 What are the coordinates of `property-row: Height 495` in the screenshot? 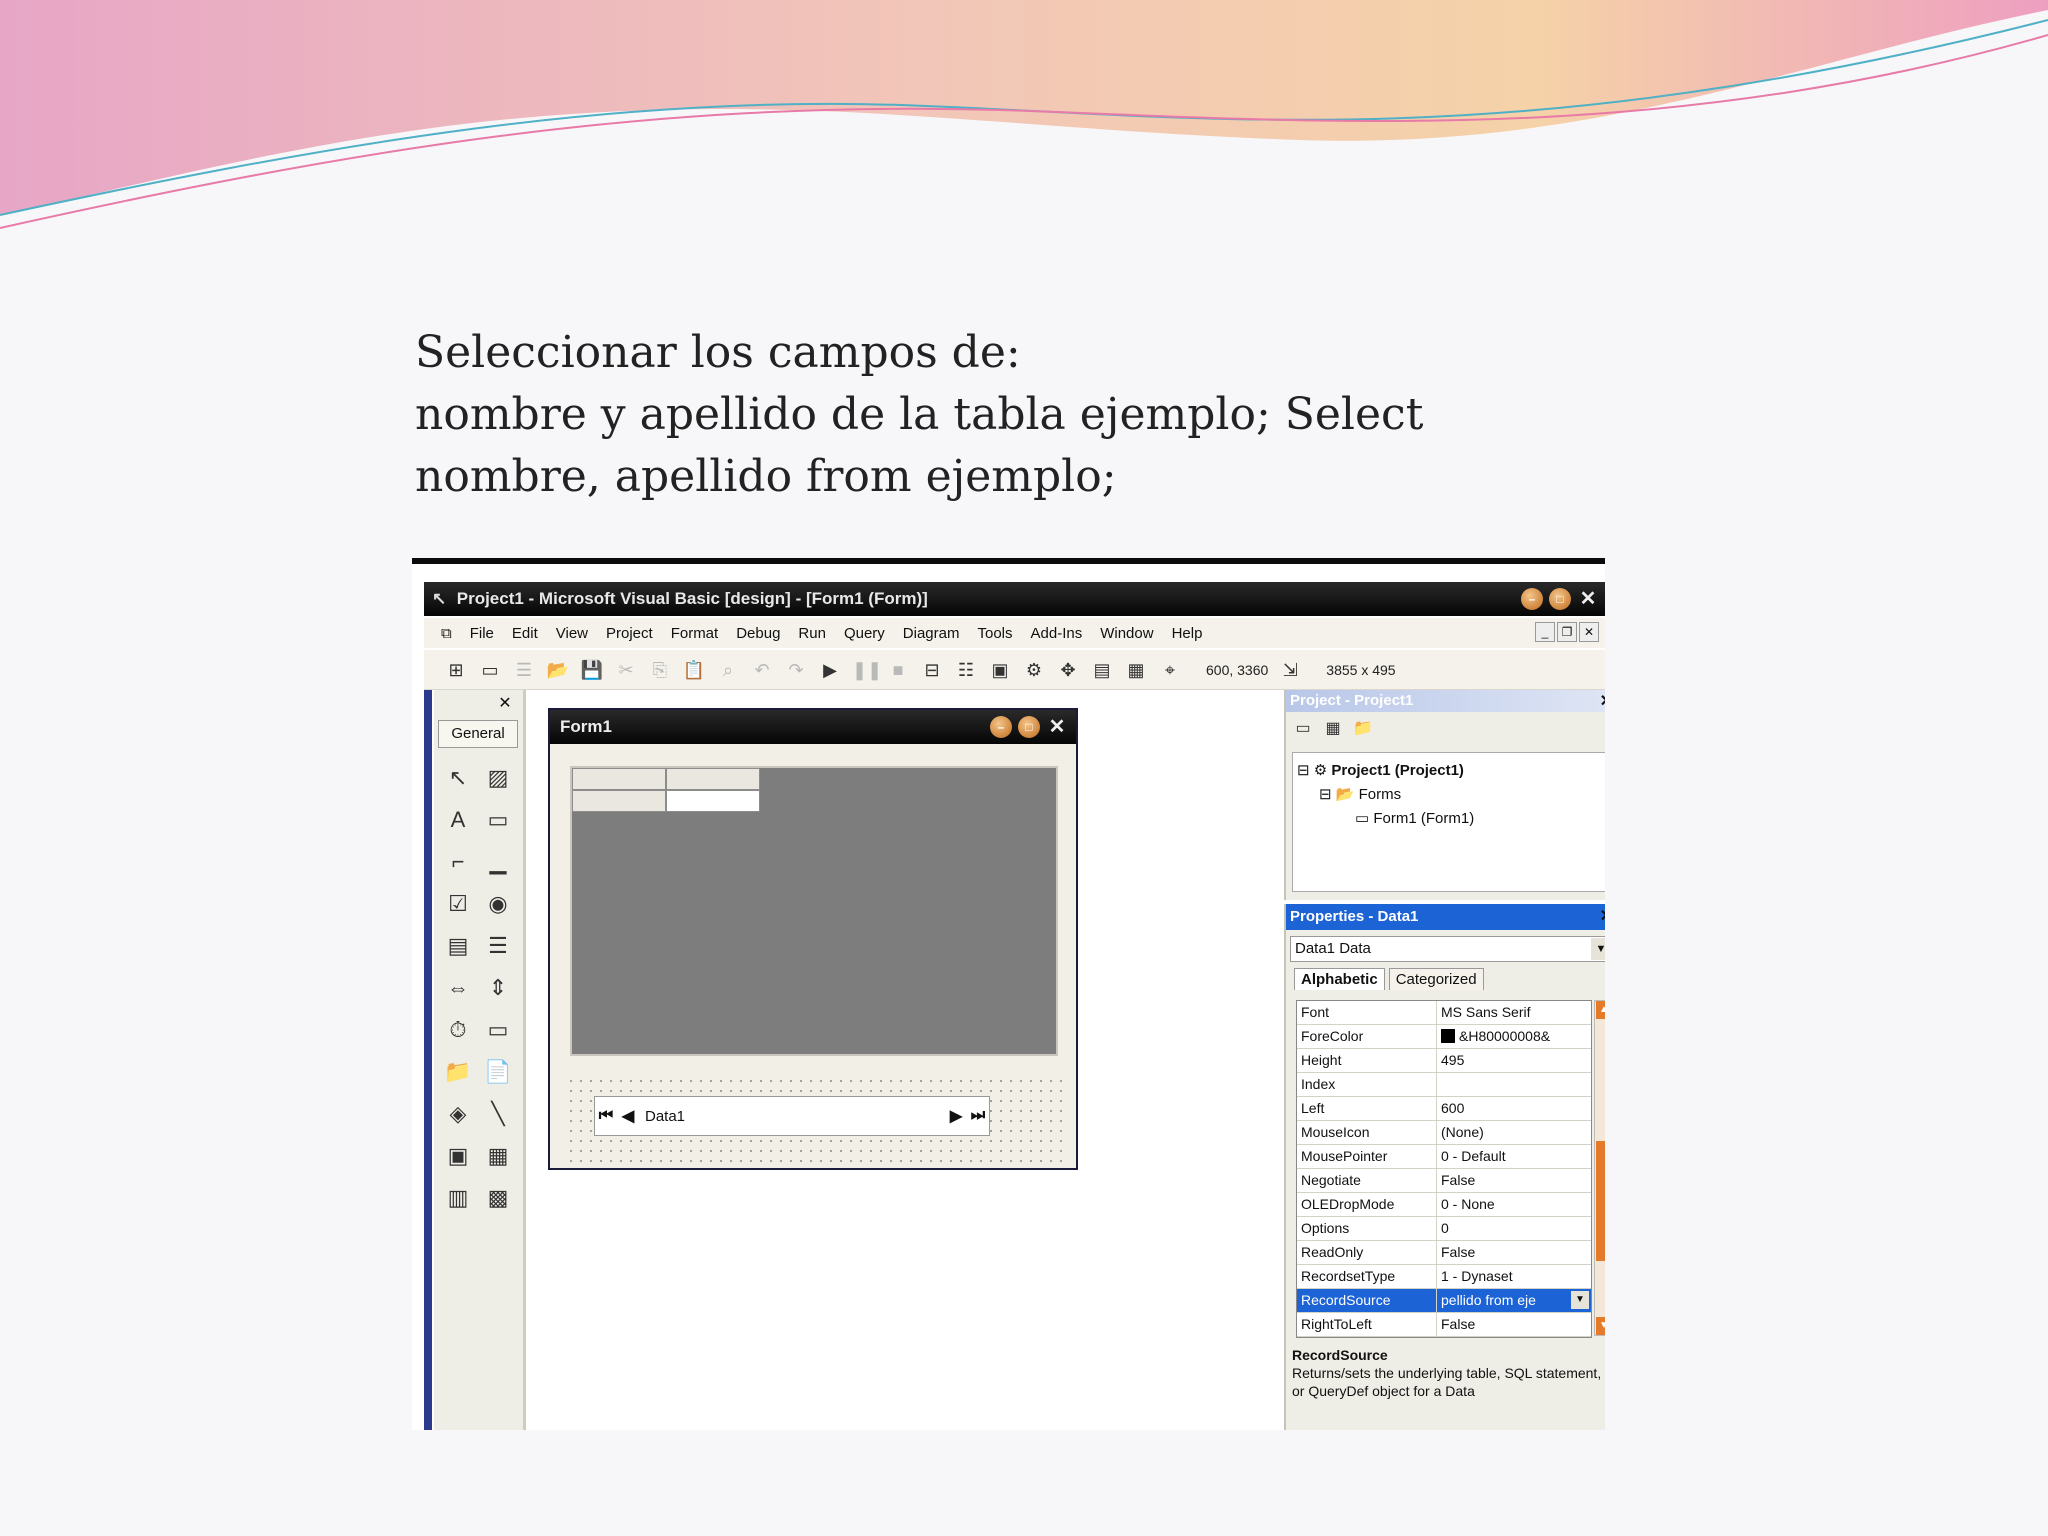 It's located at (1444, 1061).